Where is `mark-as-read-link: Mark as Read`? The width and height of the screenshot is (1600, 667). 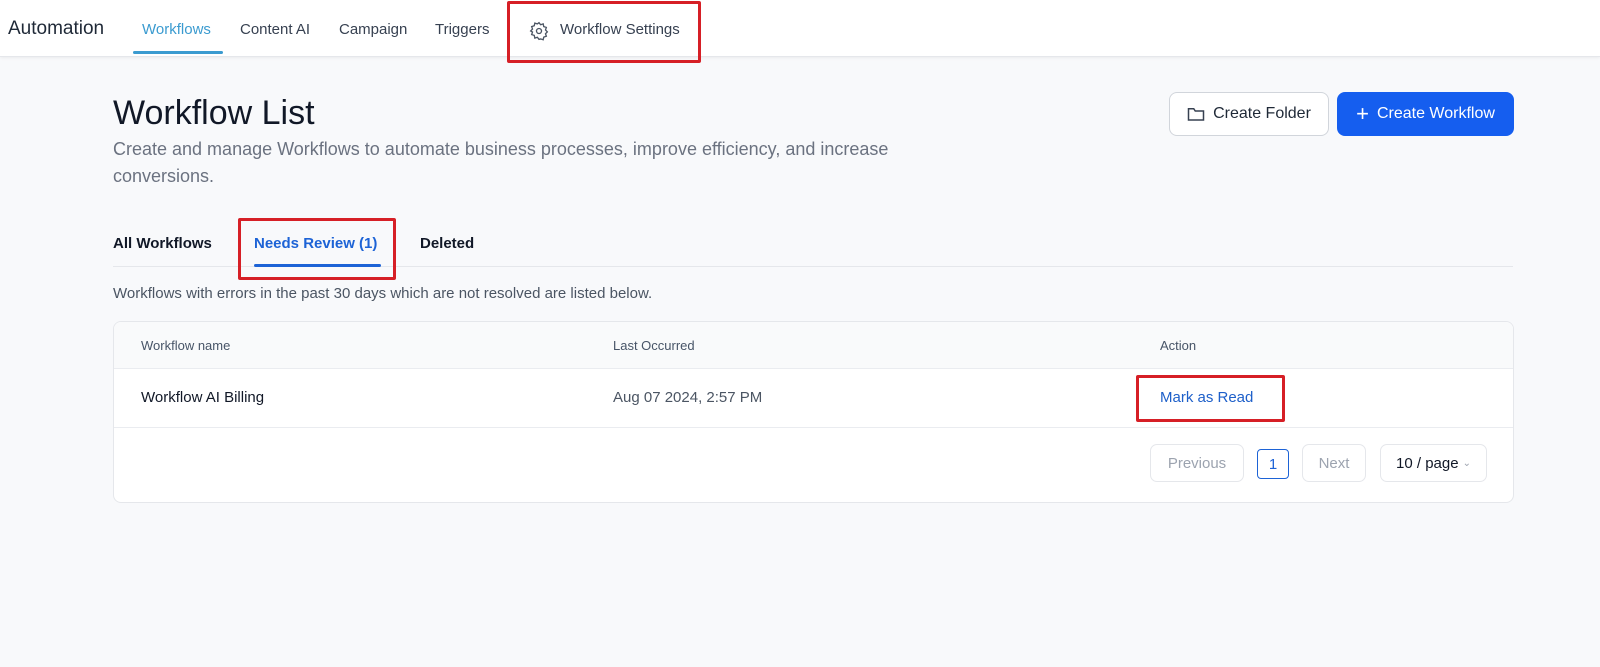 mark-as-read-link: Mark as Read is located at coordinates (1206, 397).